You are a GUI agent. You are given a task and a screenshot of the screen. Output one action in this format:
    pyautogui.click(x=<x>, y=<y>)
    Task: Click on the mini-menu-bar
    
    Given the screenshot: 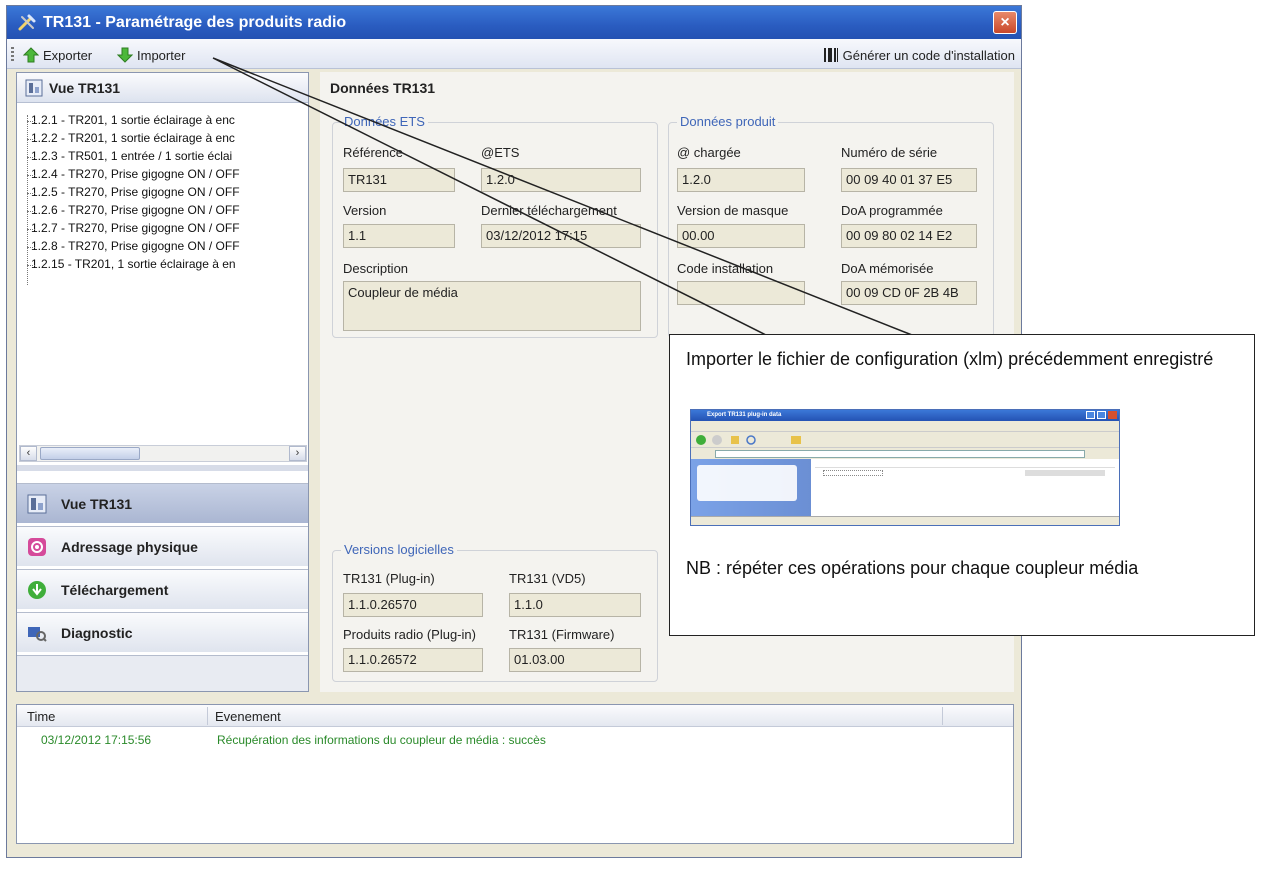 What is the action you would take?
    pyautogui.click(x=905, y=426)
    